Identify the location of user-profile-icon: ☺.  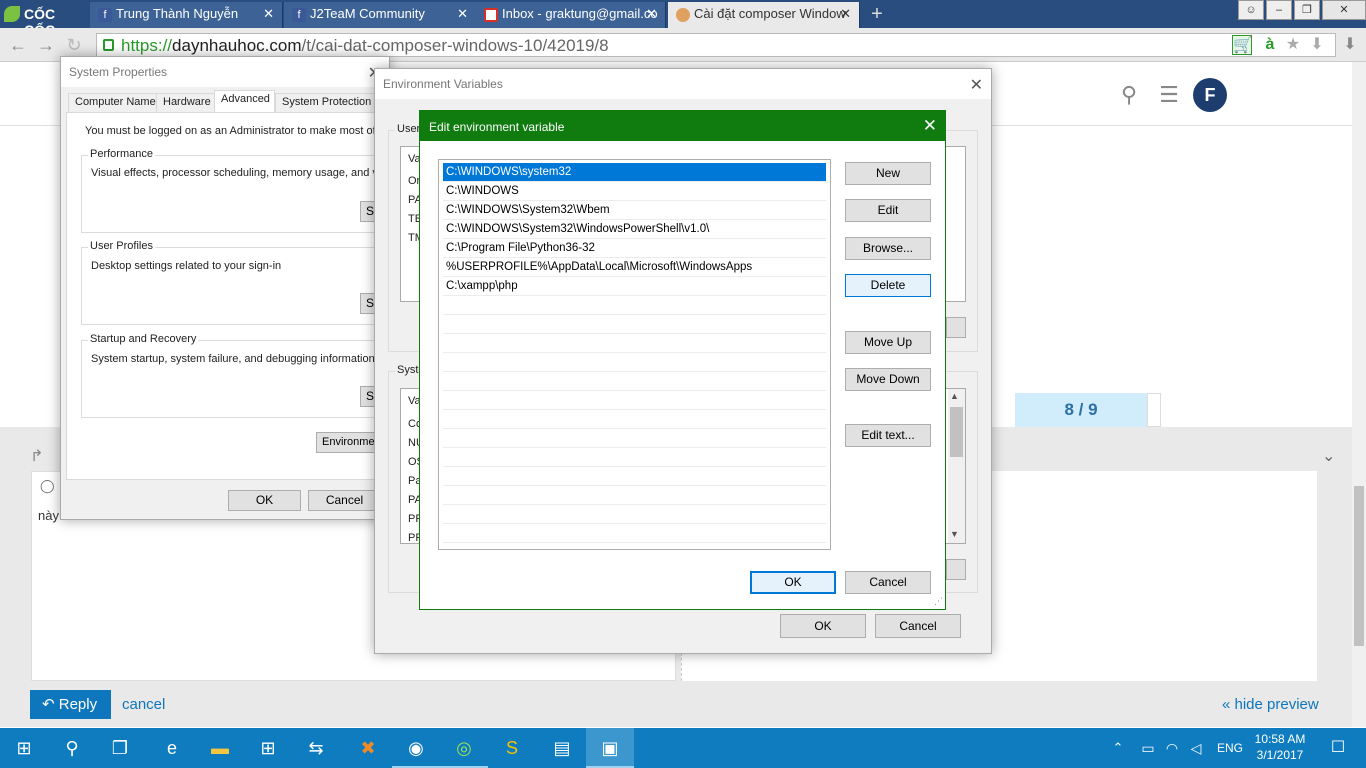
(1251, 10).